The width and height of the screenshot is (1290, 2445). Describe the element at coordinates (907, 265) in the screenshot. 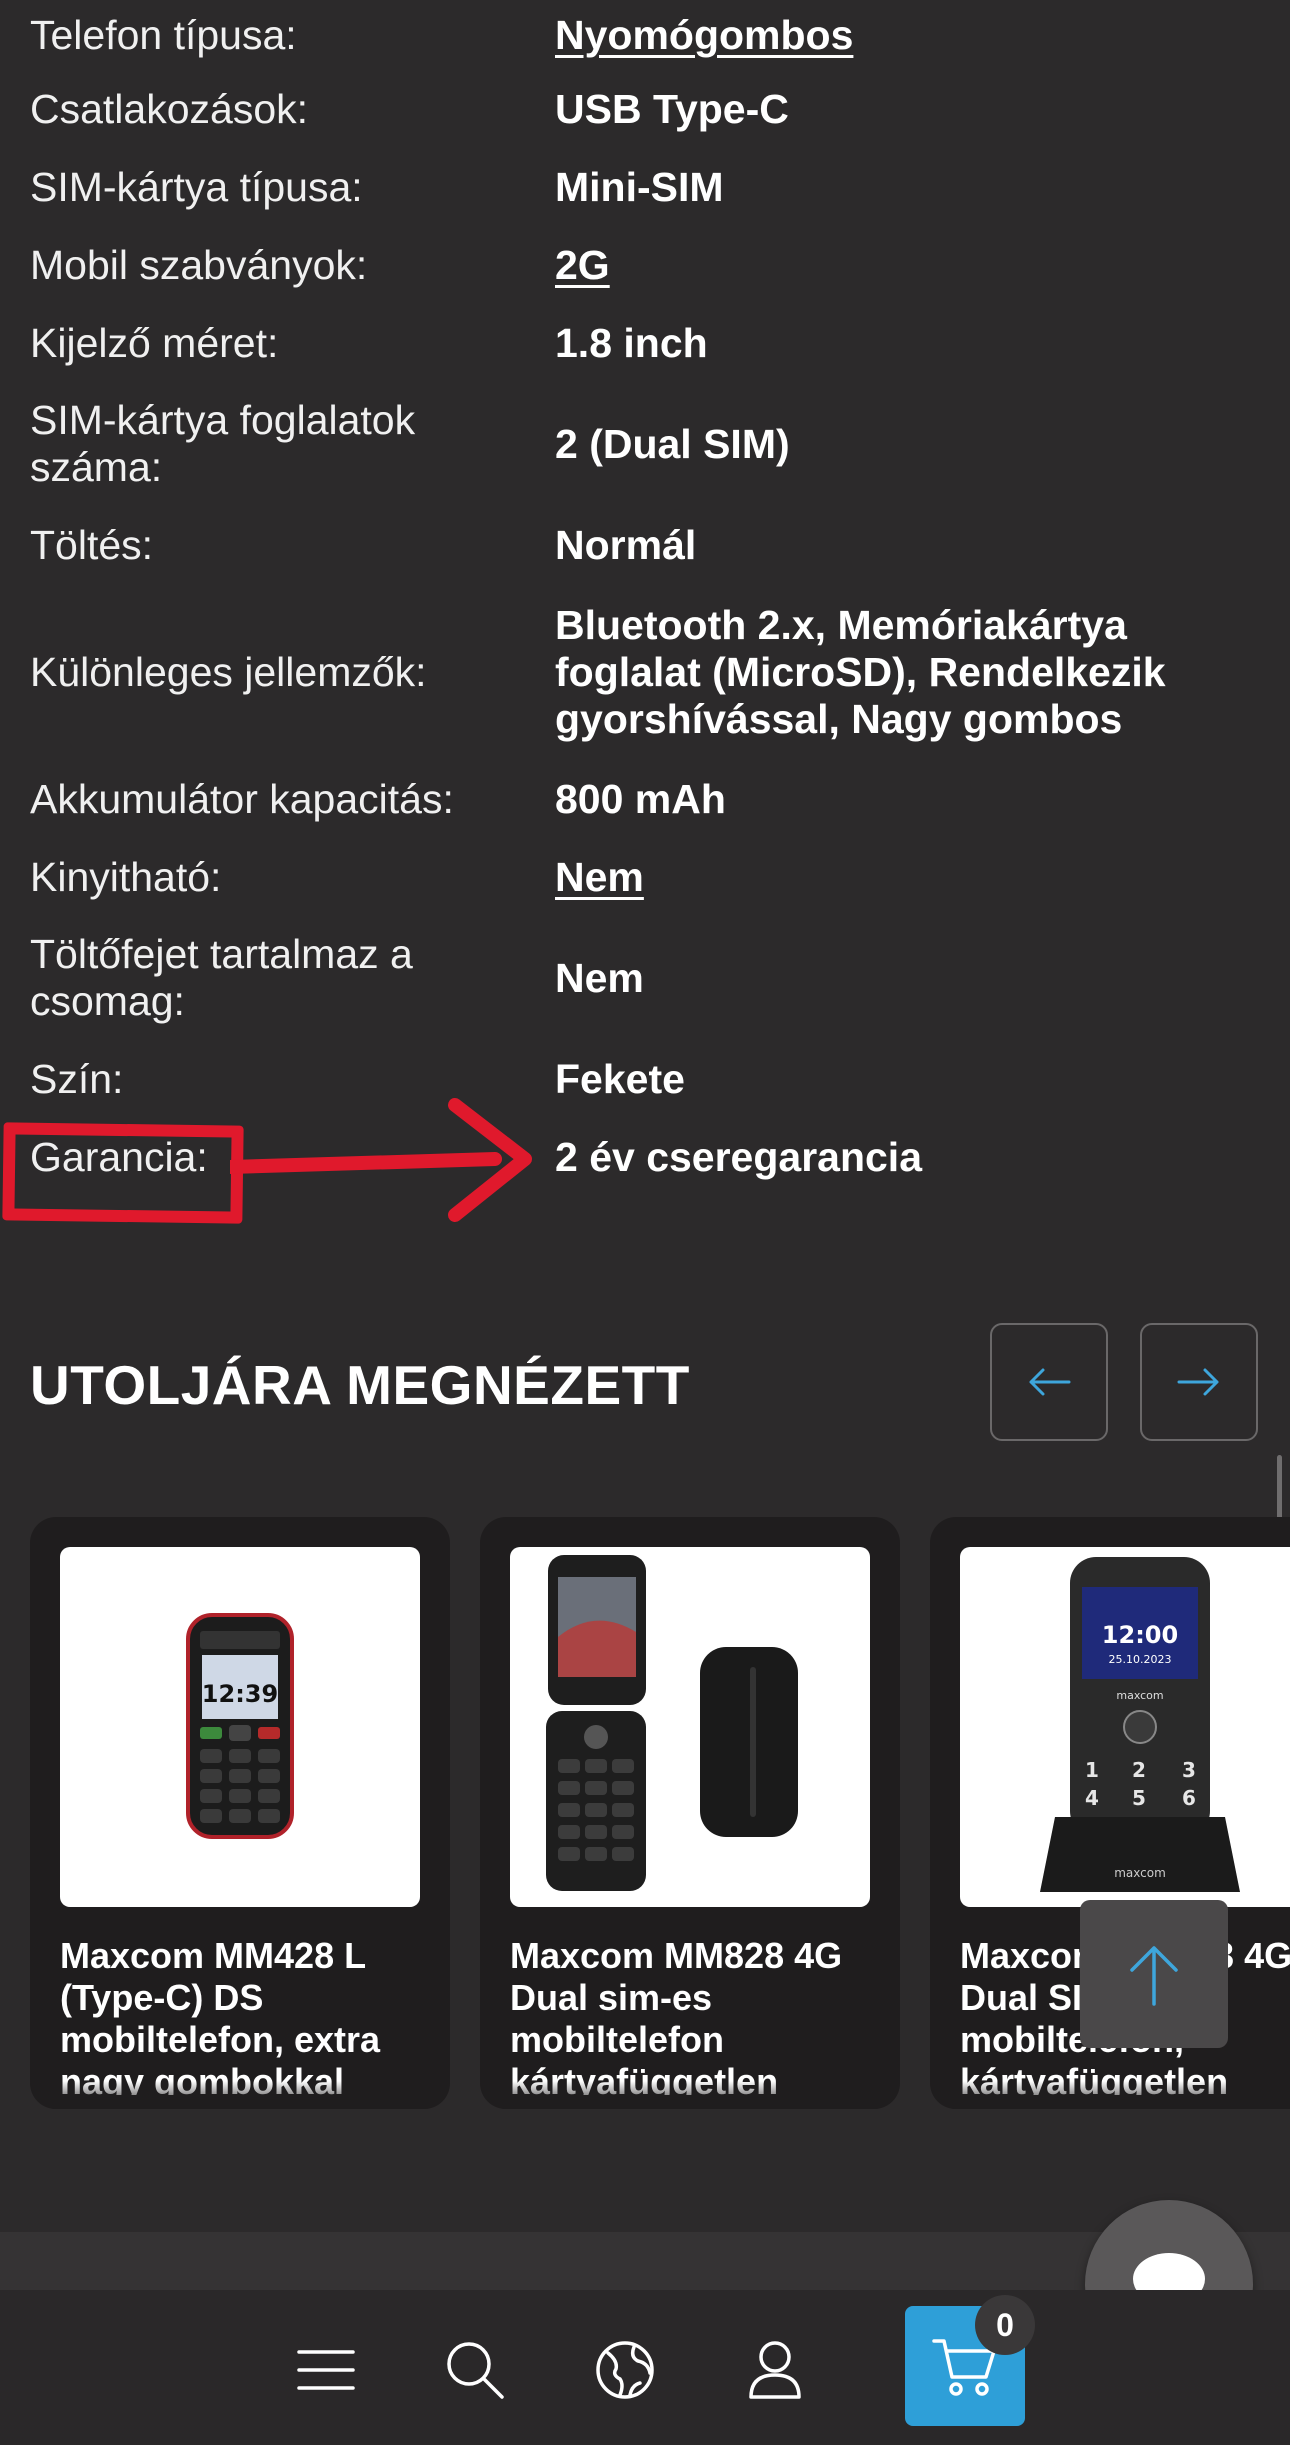

I see `spec-value-link: 2G` at that location.